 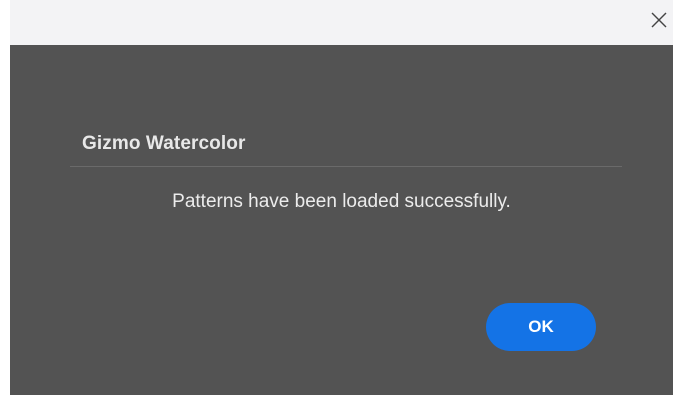 What do you see at coordinates (341, 201) in the screenshot?
I see `dialog-message: Patterns have been loaded successfully.` at bounding box center [341, 201].